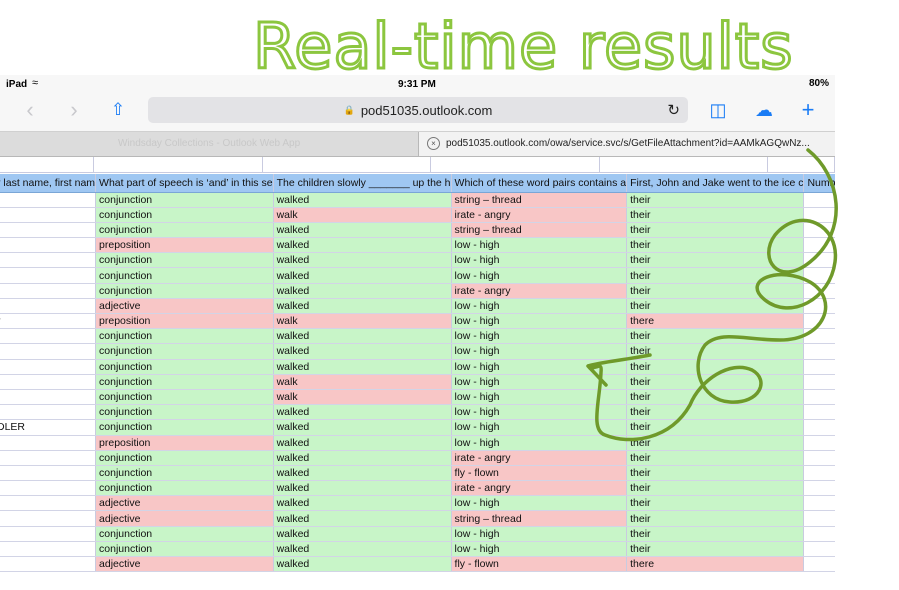 This screenshot has height=590, width=899. What do you see at coordinates (539, 518) in the screenshot?
I see `answer-cell-incorrect: string – thread` at bounding box center [539, 518].